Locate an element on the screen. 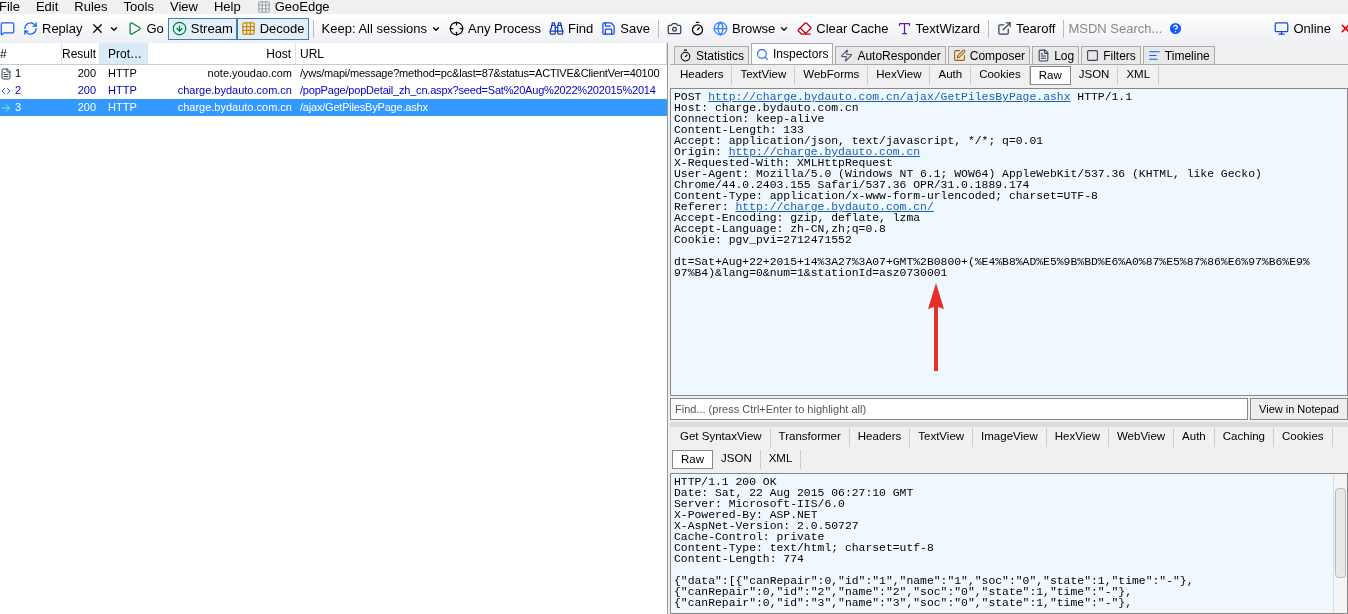 This screenshot has height=614, width=1348. tab: Composer is located at coordinates (989, 55).